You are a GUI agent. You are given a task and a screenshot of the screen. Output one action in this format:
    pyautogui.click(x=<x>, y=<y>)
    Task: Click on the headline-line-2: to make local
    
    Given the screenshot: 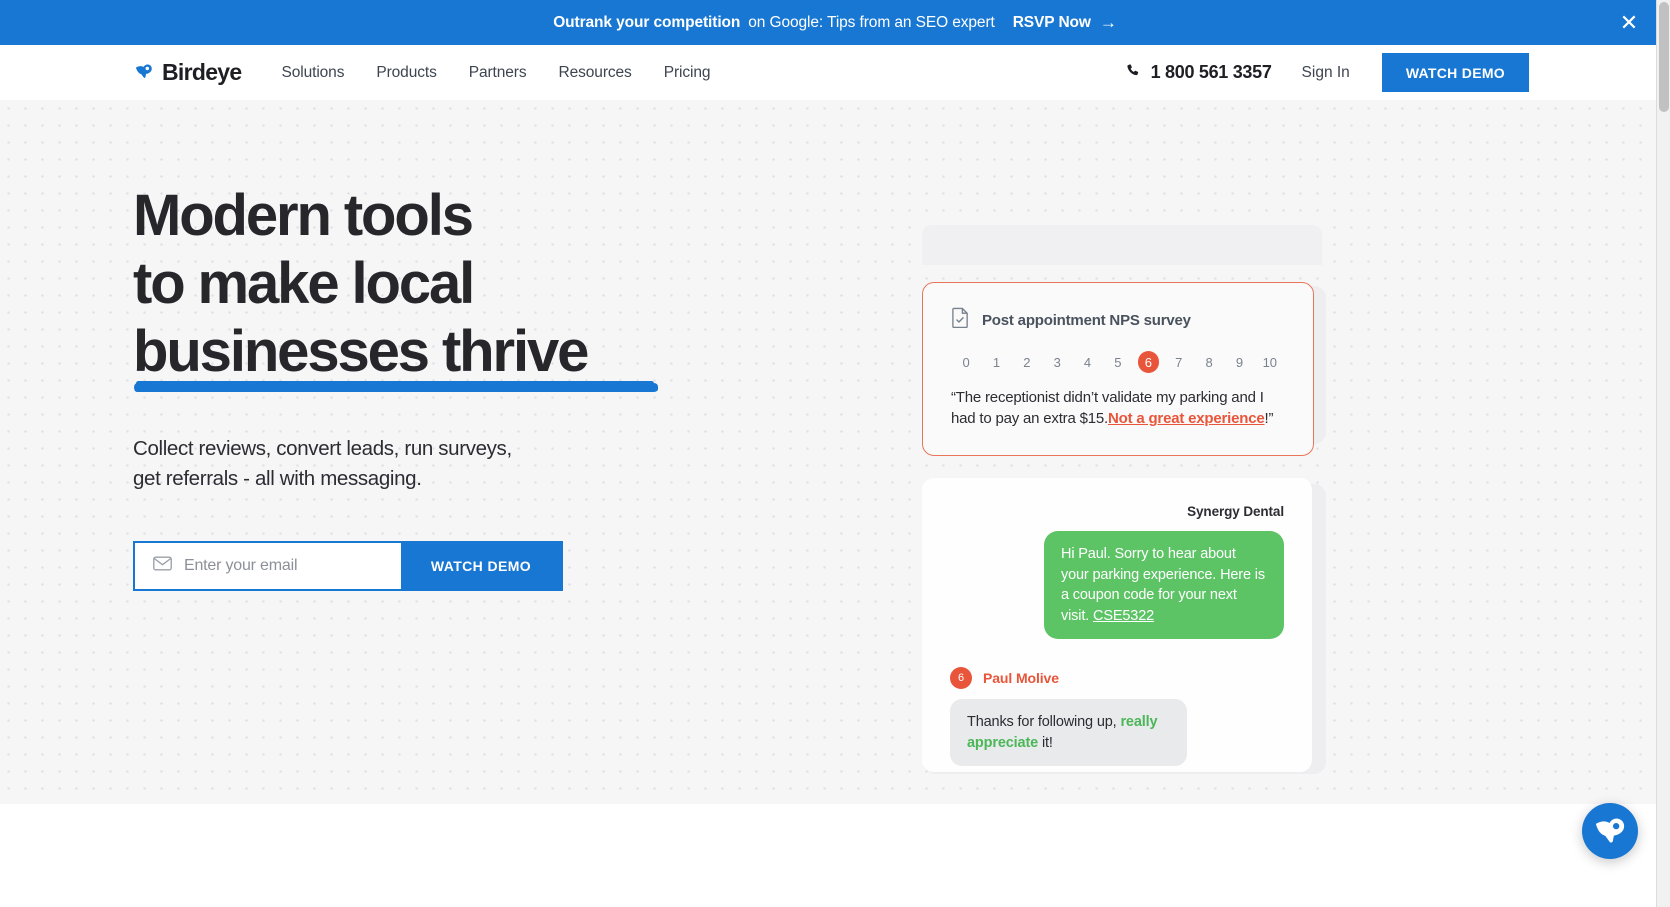 What is the action you would take?
    pyautogui.click(x=304, y=283)
    